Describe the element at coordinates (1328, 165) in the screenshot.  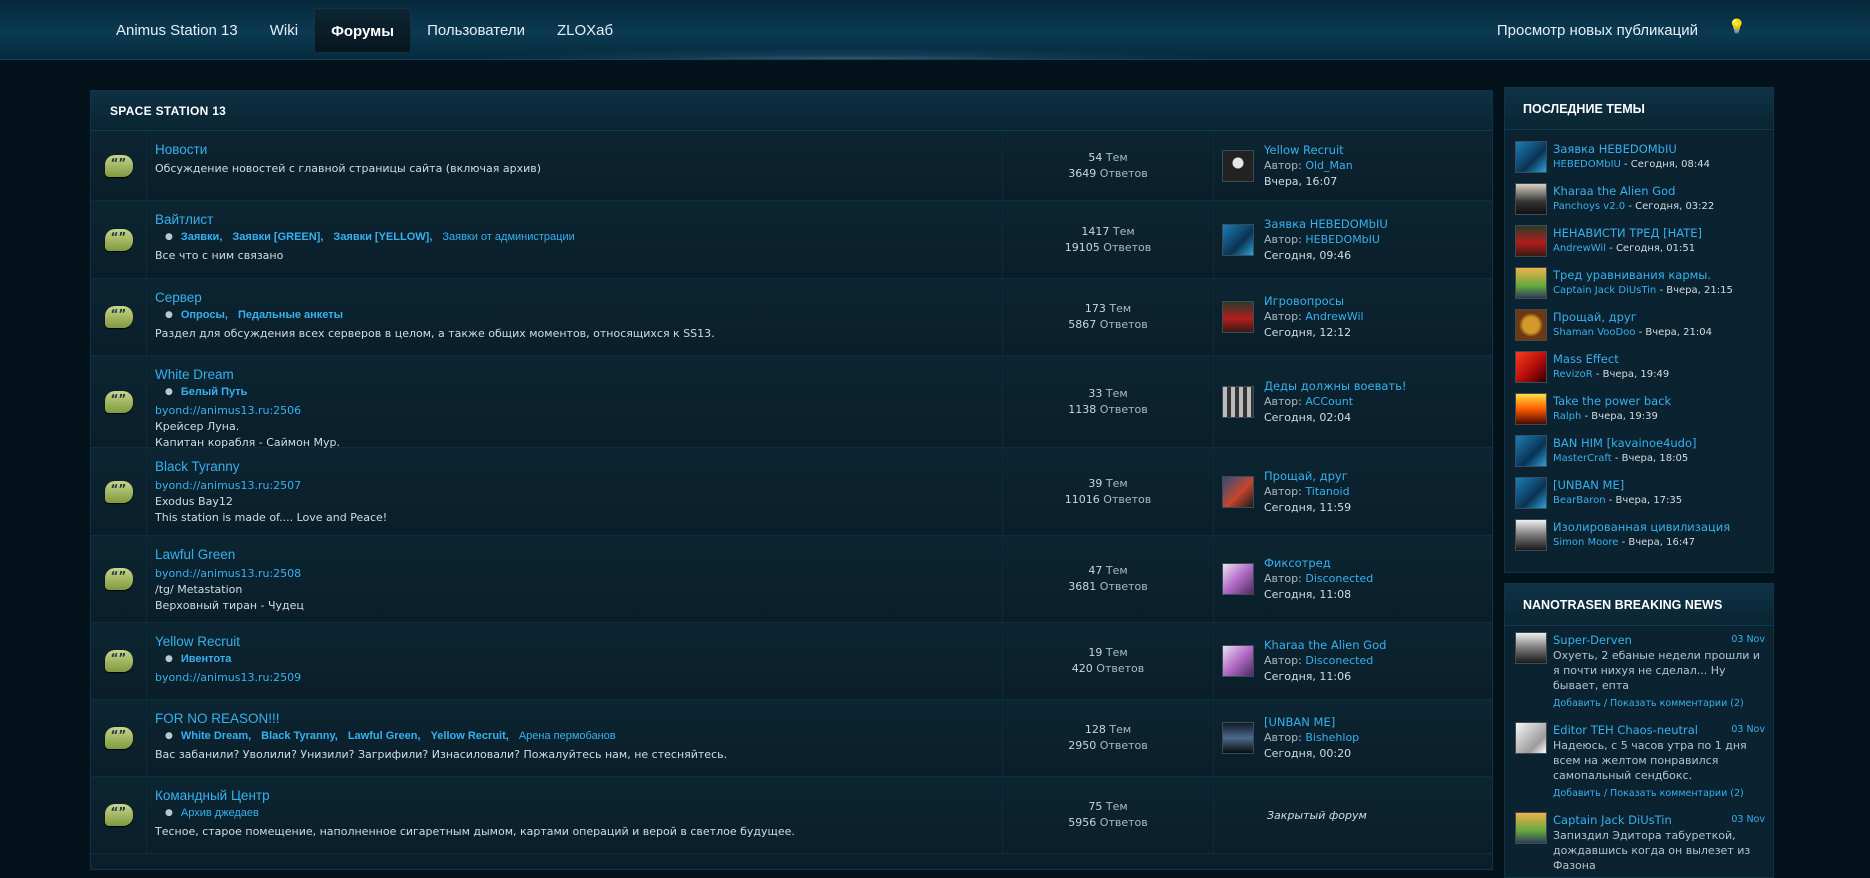
I see `author-link: Old_Man` at that location.